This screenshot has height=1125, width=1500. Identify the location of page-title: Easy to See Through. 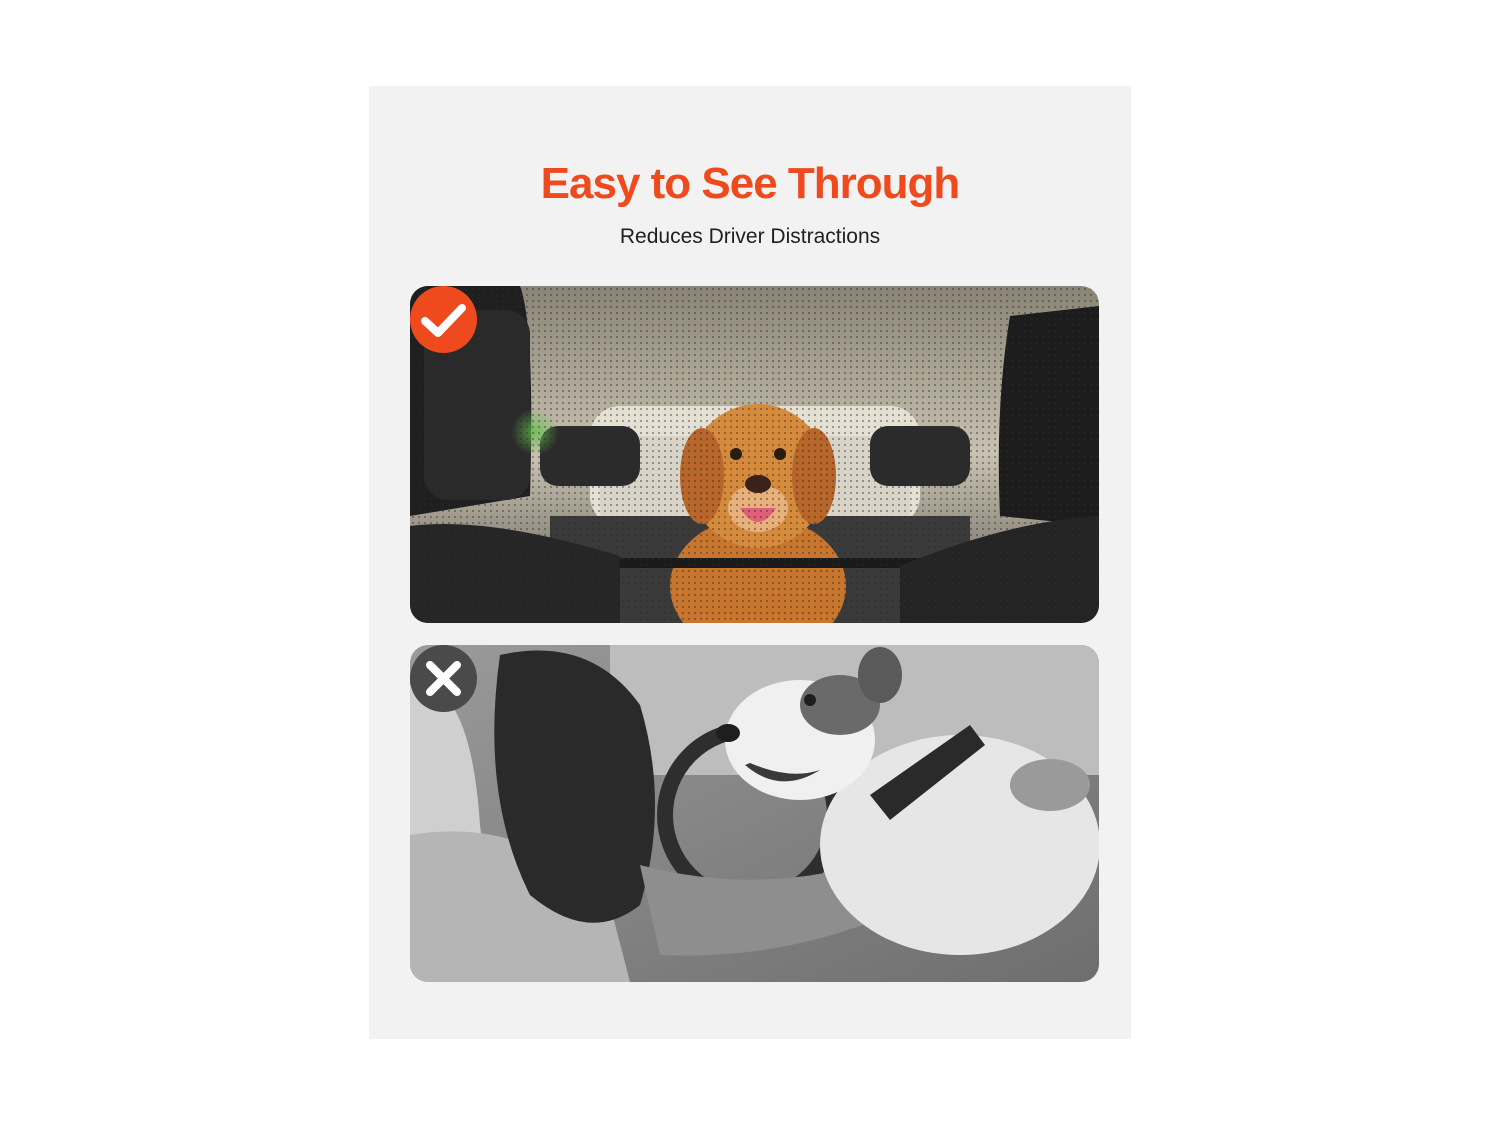
(750, 183).